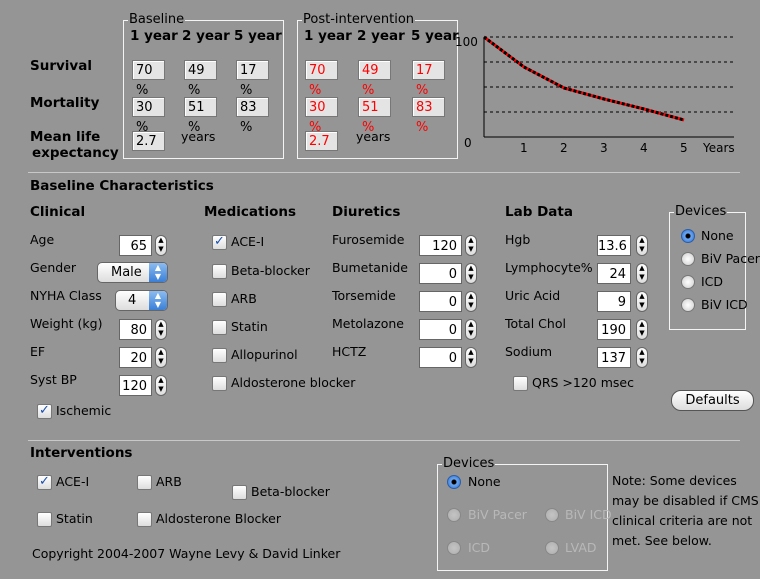 This screenshot has width=760, height=579. Describe the element at coordinates (44, 411) in the screenshot. I see `ischemic-checkbox: ✓` at that location.